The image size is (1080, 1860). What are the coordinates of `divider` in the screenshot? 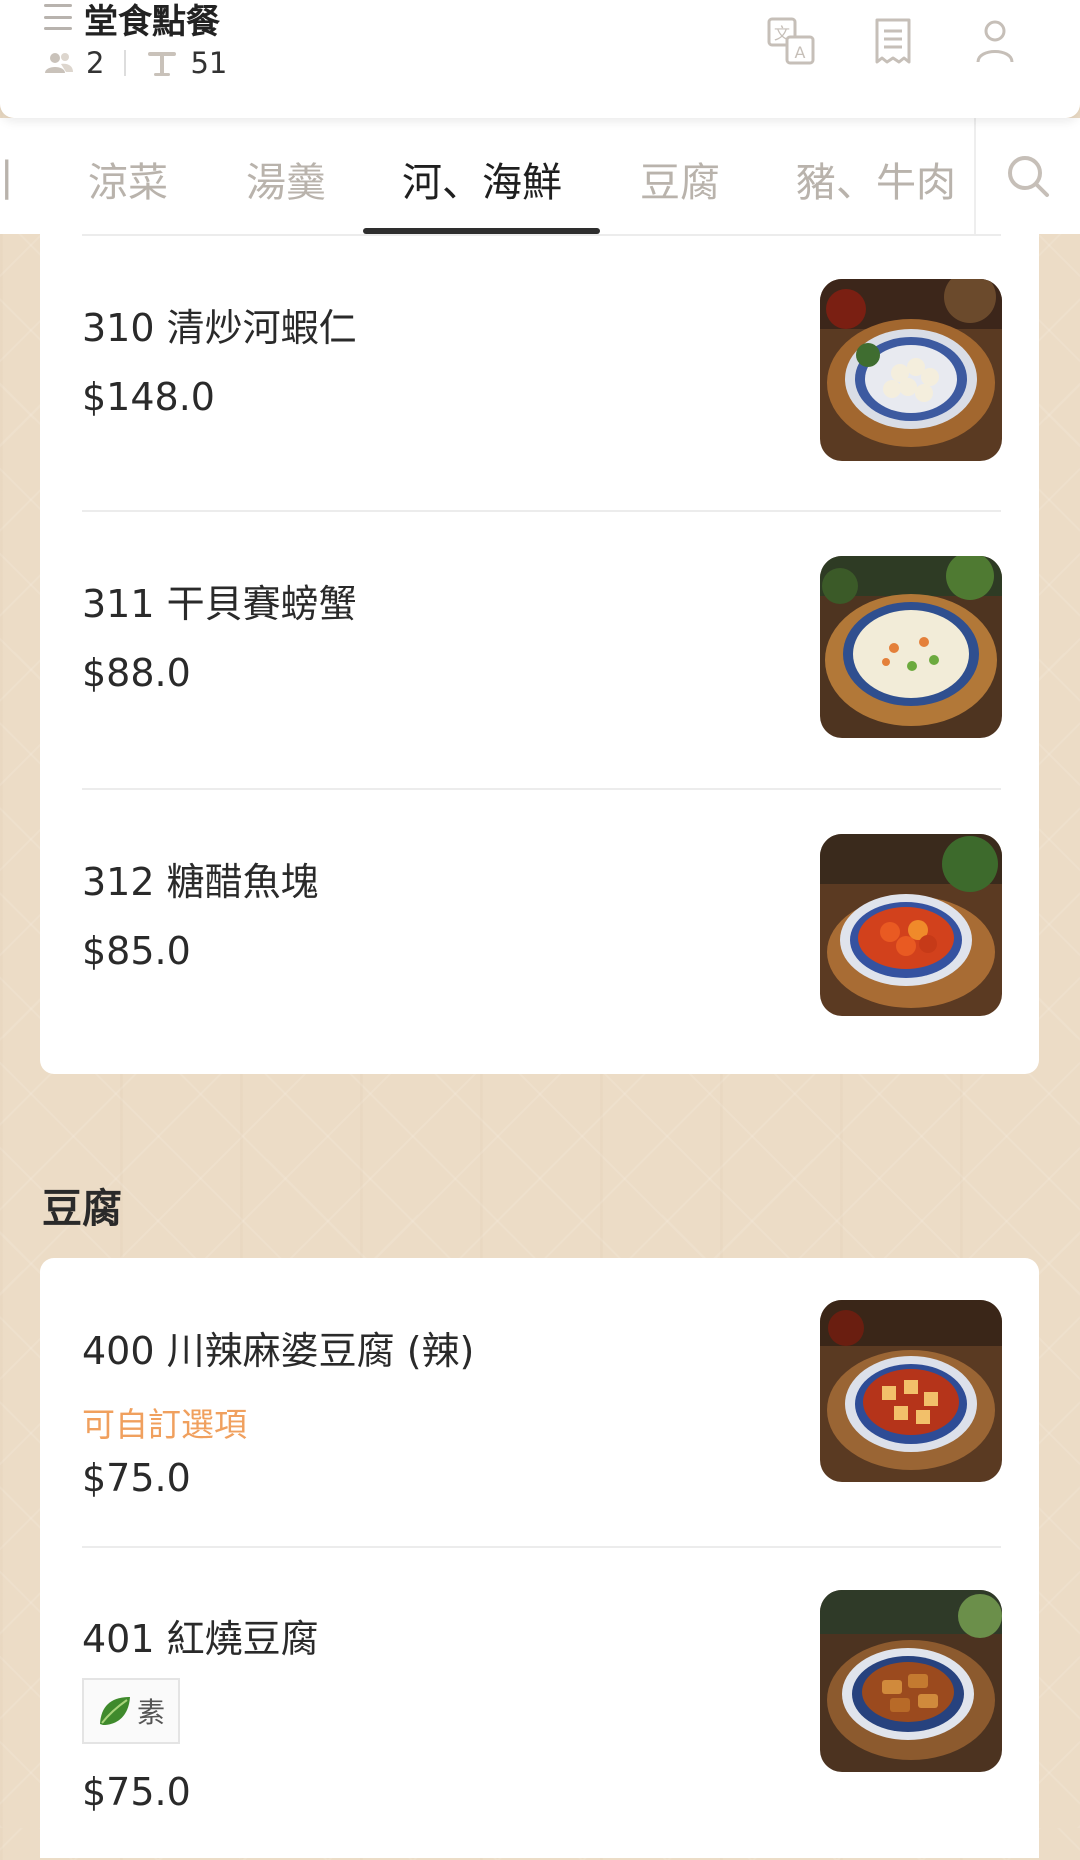 It's located at (125, 63).